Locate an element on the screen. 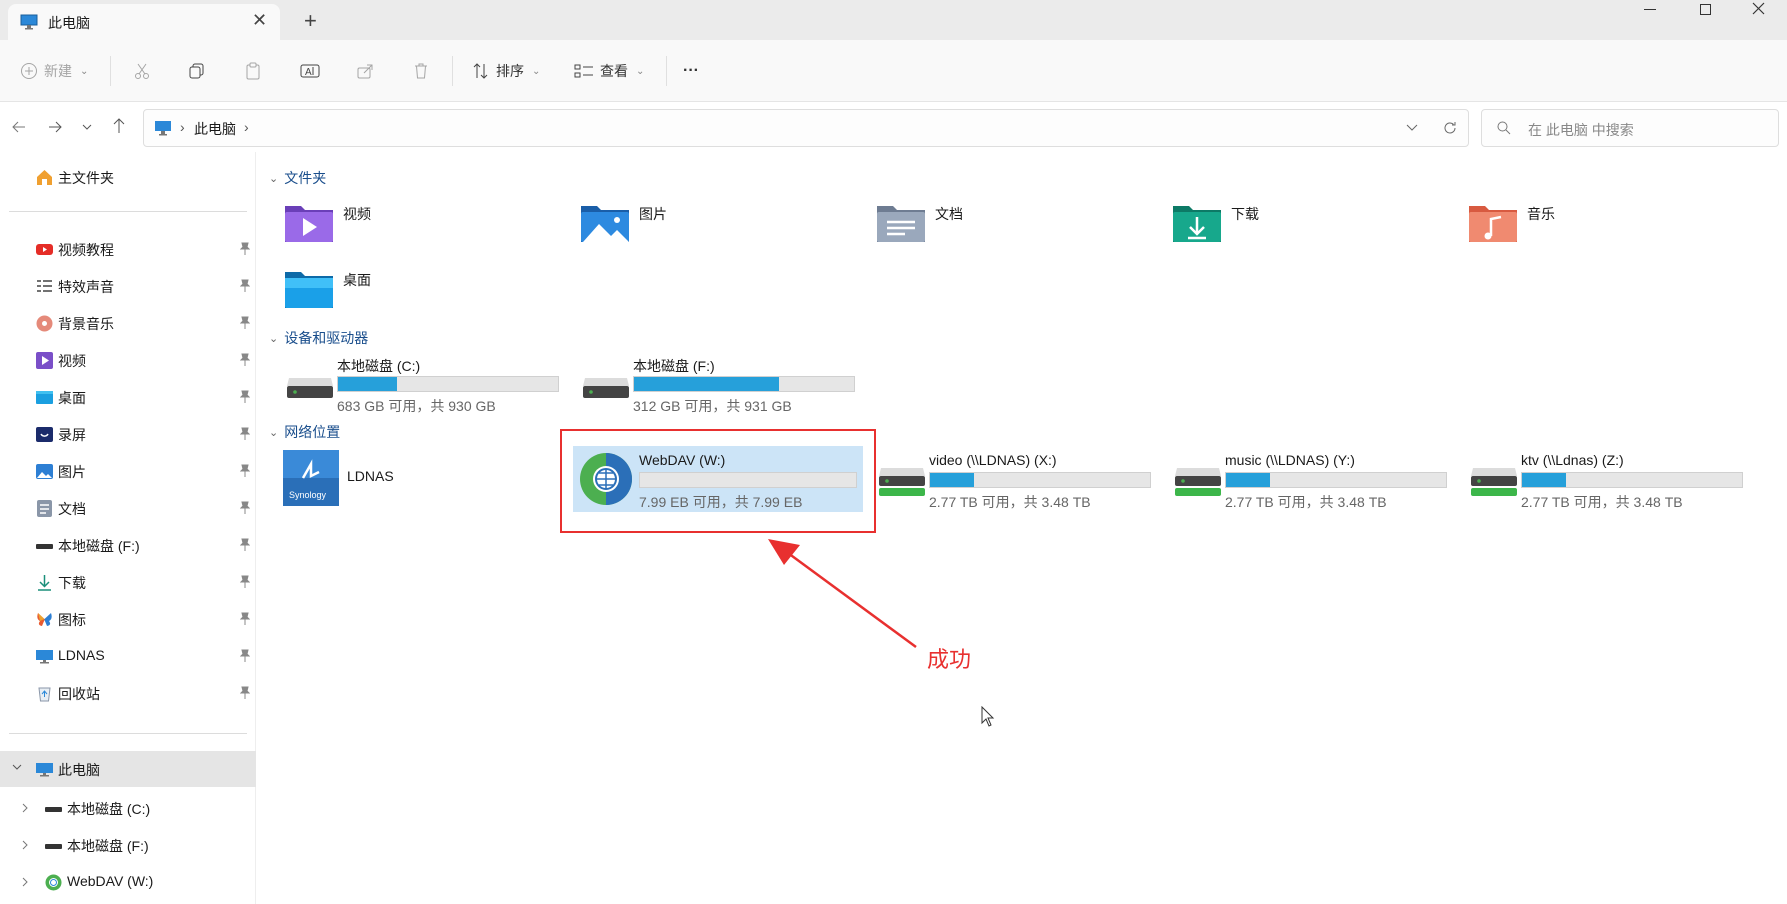  minimize-icon is located at coordinates (1651, 10).